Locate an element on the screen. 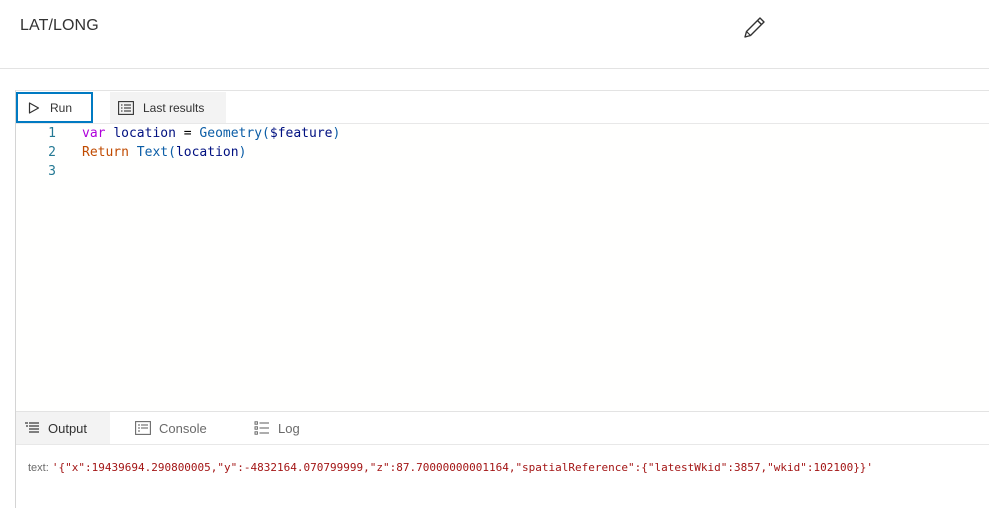 The height and width of the screenshot is (509, 989). tab-output: Output is located at coordinates (63, 428).